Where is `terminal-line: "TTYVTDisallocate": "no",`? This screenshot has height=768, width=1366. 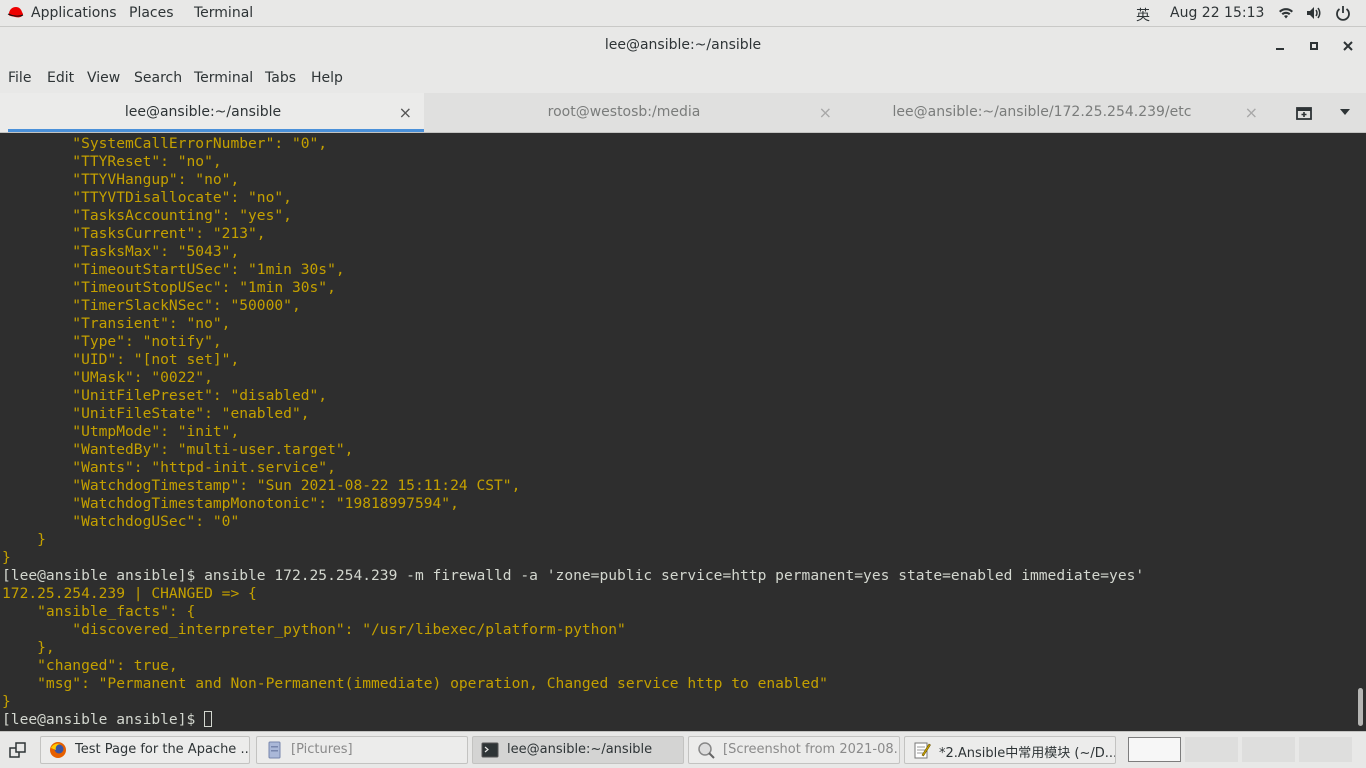
terminal-line: "TTYVTDisallocate": "no", is located at coordinates (147, 197).